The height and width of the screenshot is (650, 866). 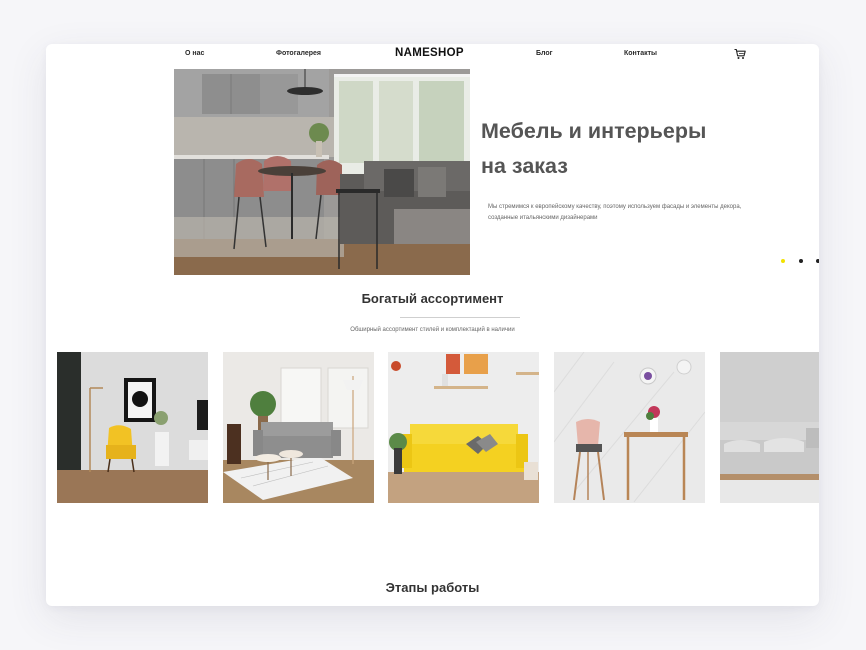 What do you see at coordinates (132, 427) in the screenshot?
I see `gallery-item-yellow-armchair` at bounding box center [132, 427].